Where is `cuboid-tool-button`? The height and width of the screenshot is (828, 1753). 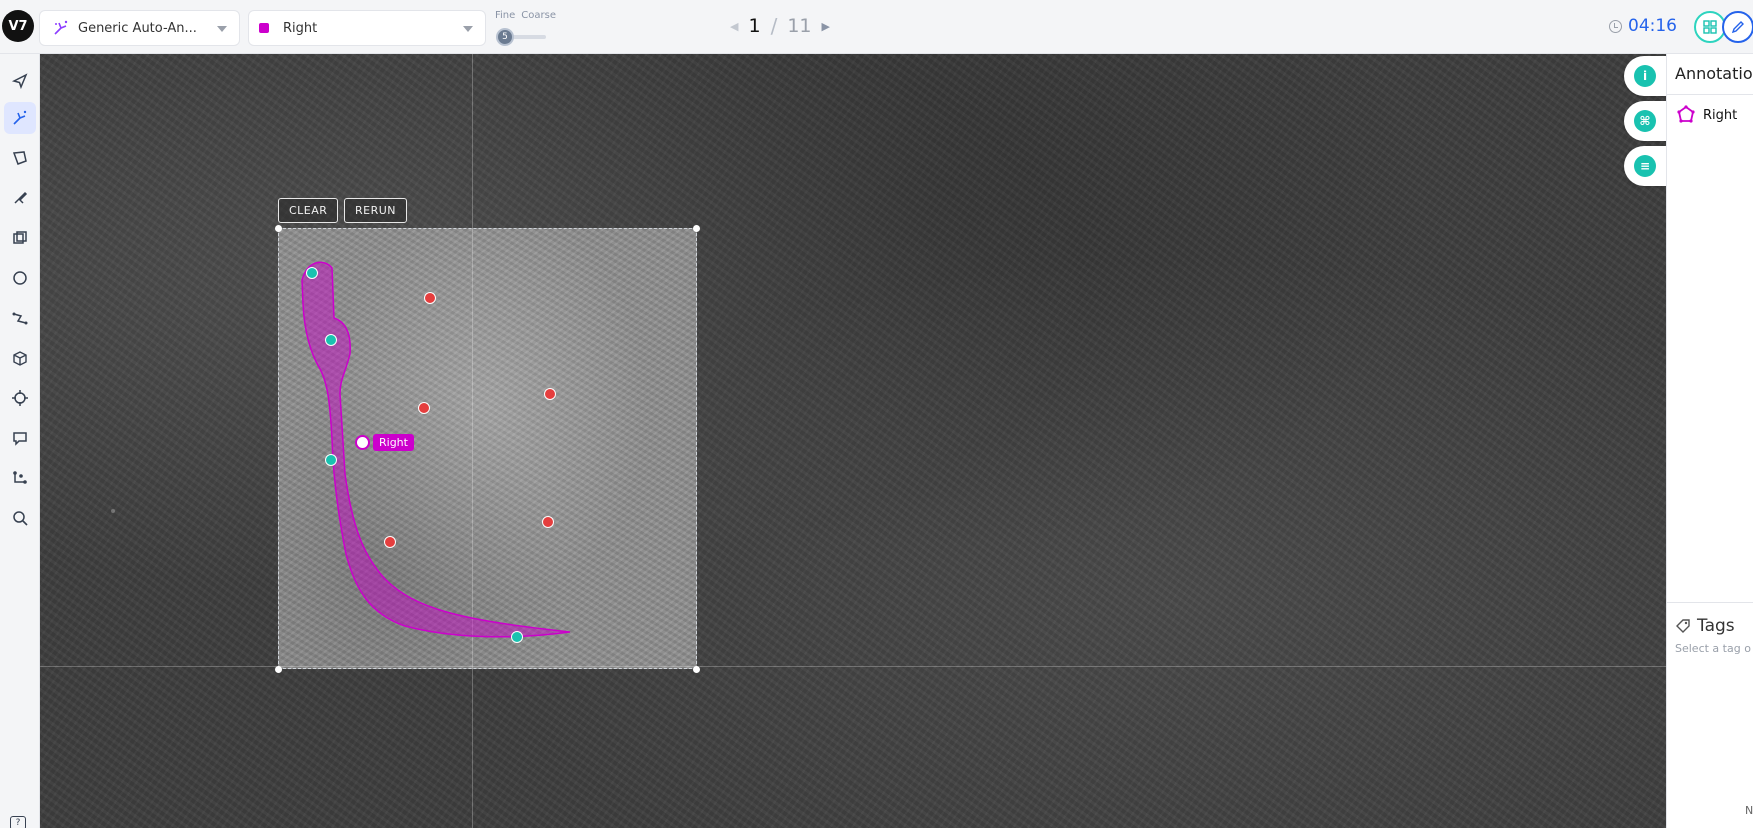
cuboid-tool-button is located at coordinates (20, 358).